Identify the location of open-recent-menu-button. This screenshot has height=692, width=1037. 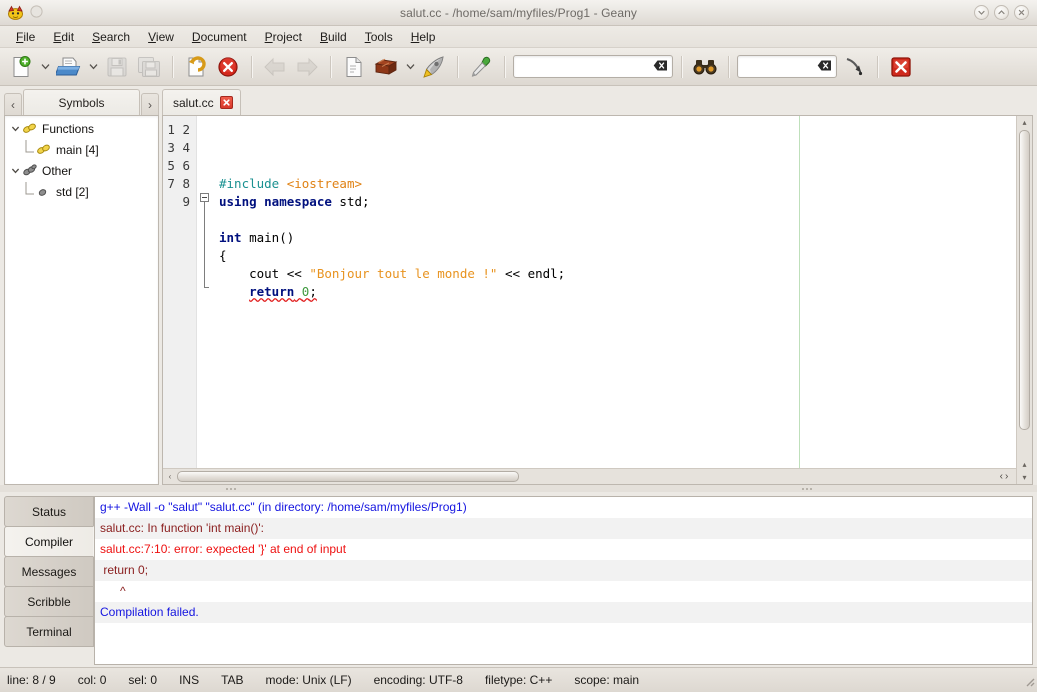
(93, 67).